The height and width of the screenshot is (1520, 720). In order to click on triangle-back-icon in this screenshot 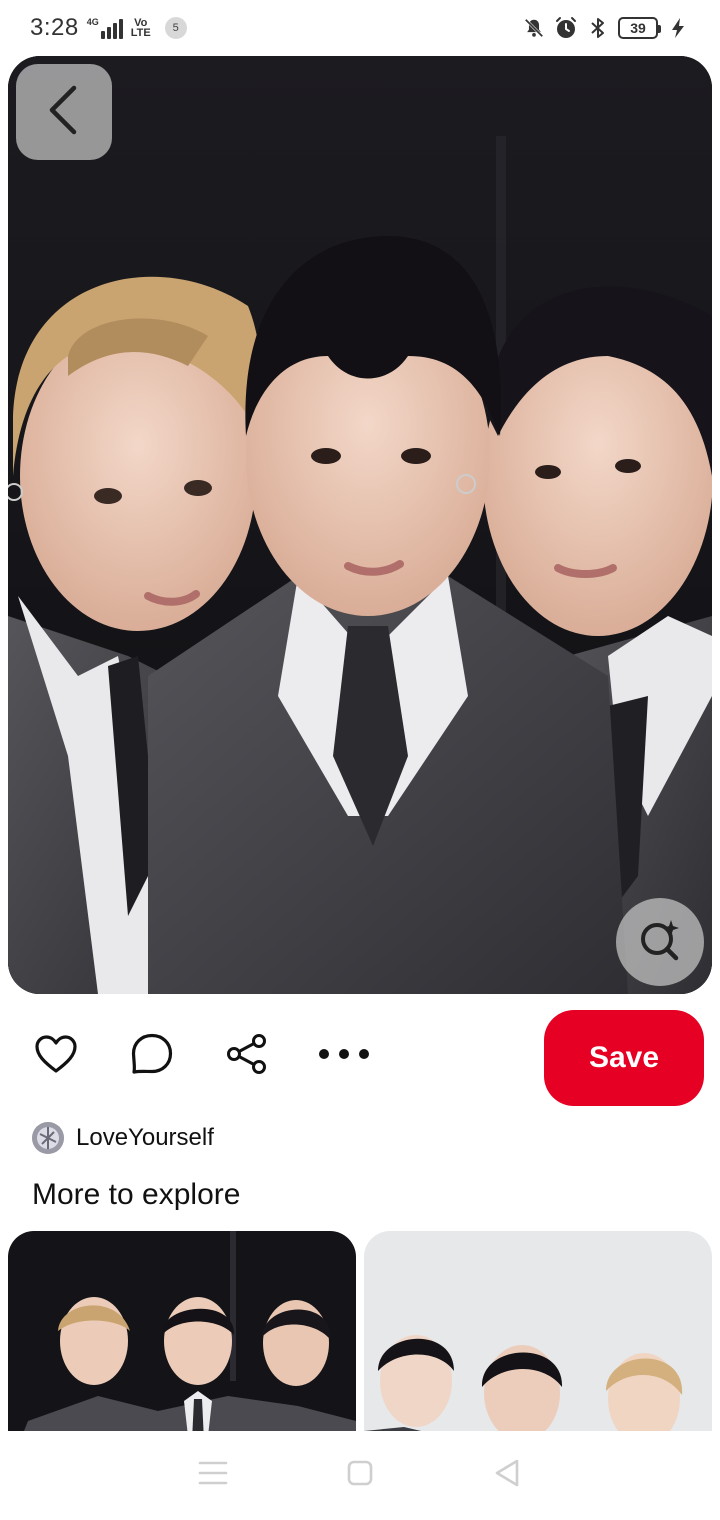, I will do `click(507, 1475)`.